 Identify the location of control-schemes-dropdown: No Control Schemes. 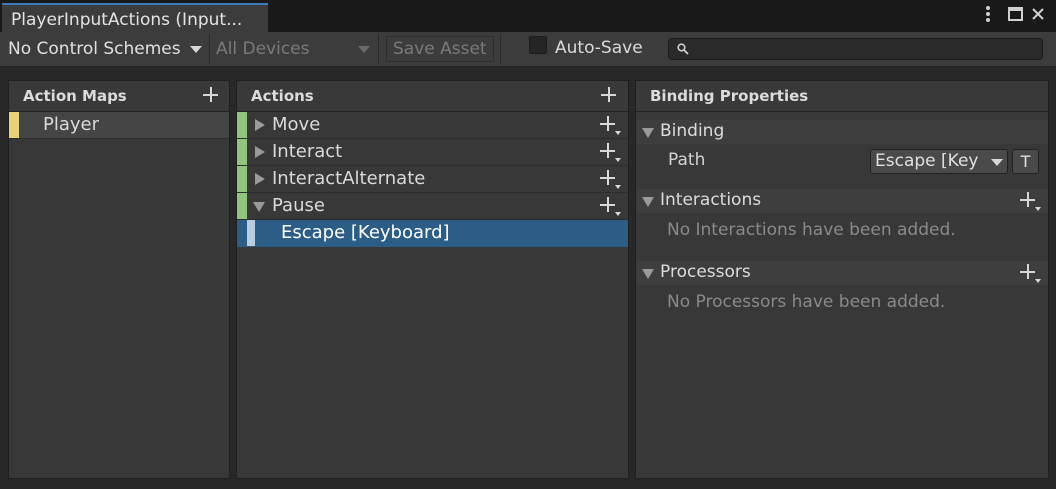
(105, 49).